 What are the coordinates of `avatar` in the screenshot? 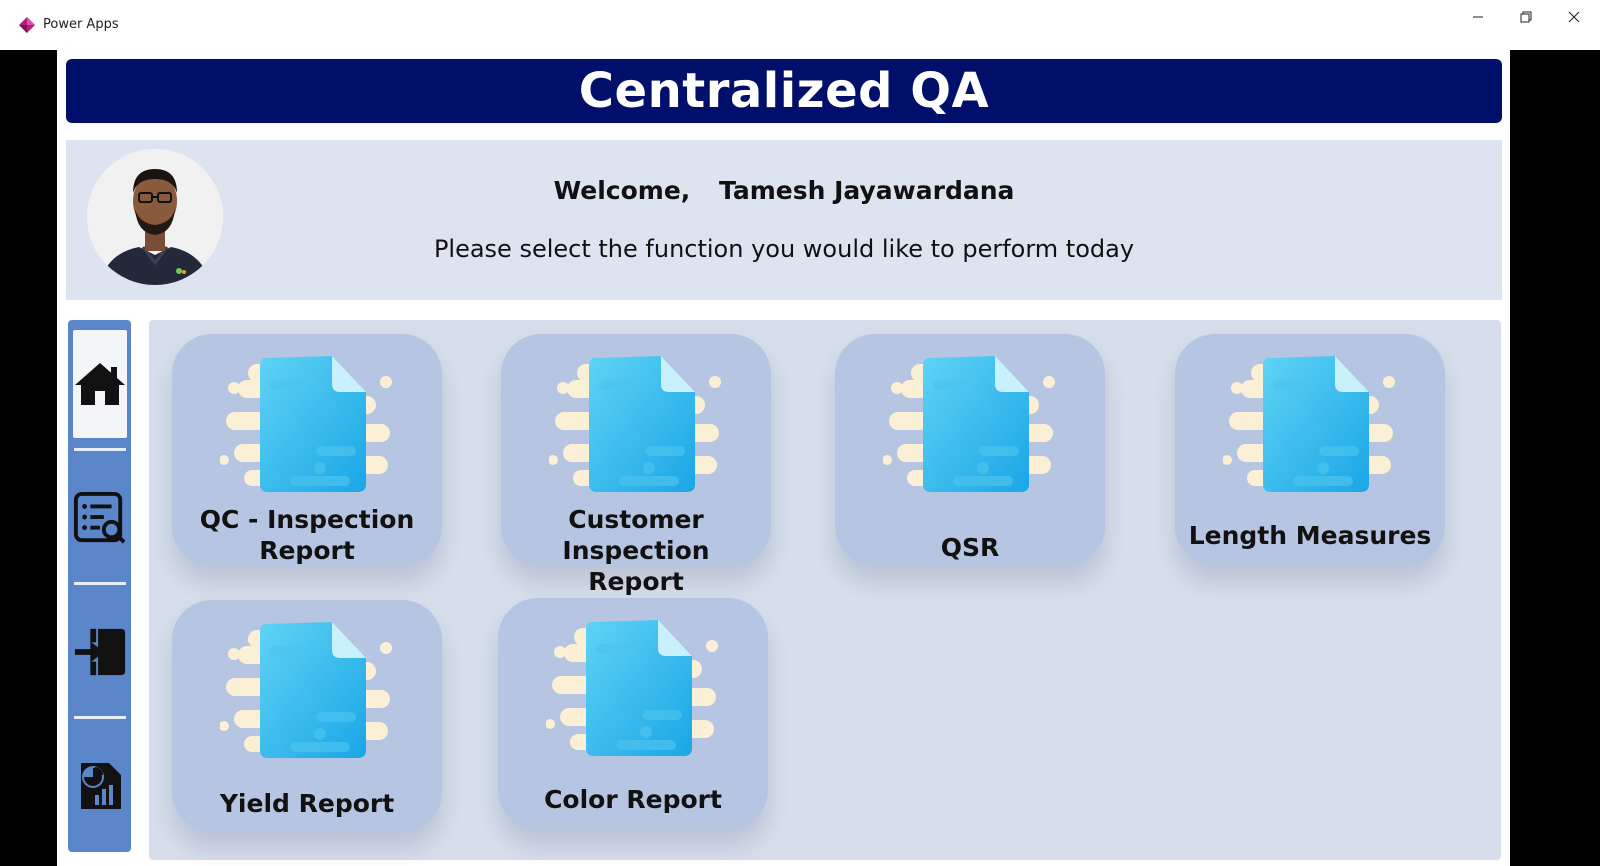 It's located at (155, 217).